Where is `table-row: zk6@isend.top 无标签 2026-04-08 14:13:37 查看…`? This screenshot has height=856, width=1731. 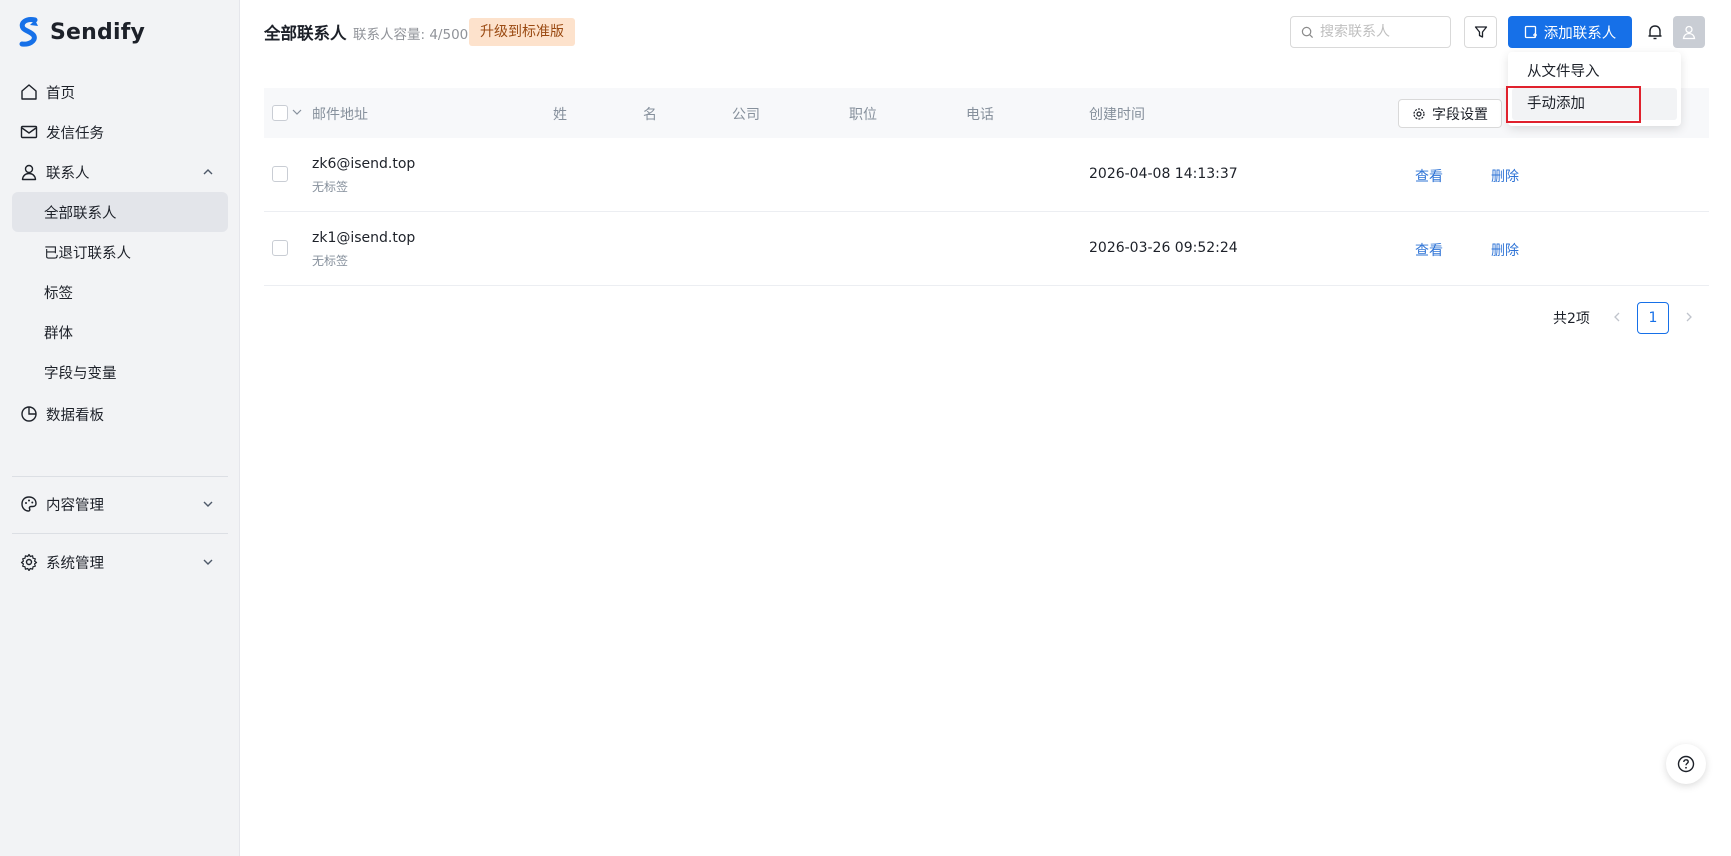 table-row: zk6@isend.top 无标签 2026-04-08 14:13:37 查看… is located at coordinates (986, 175).